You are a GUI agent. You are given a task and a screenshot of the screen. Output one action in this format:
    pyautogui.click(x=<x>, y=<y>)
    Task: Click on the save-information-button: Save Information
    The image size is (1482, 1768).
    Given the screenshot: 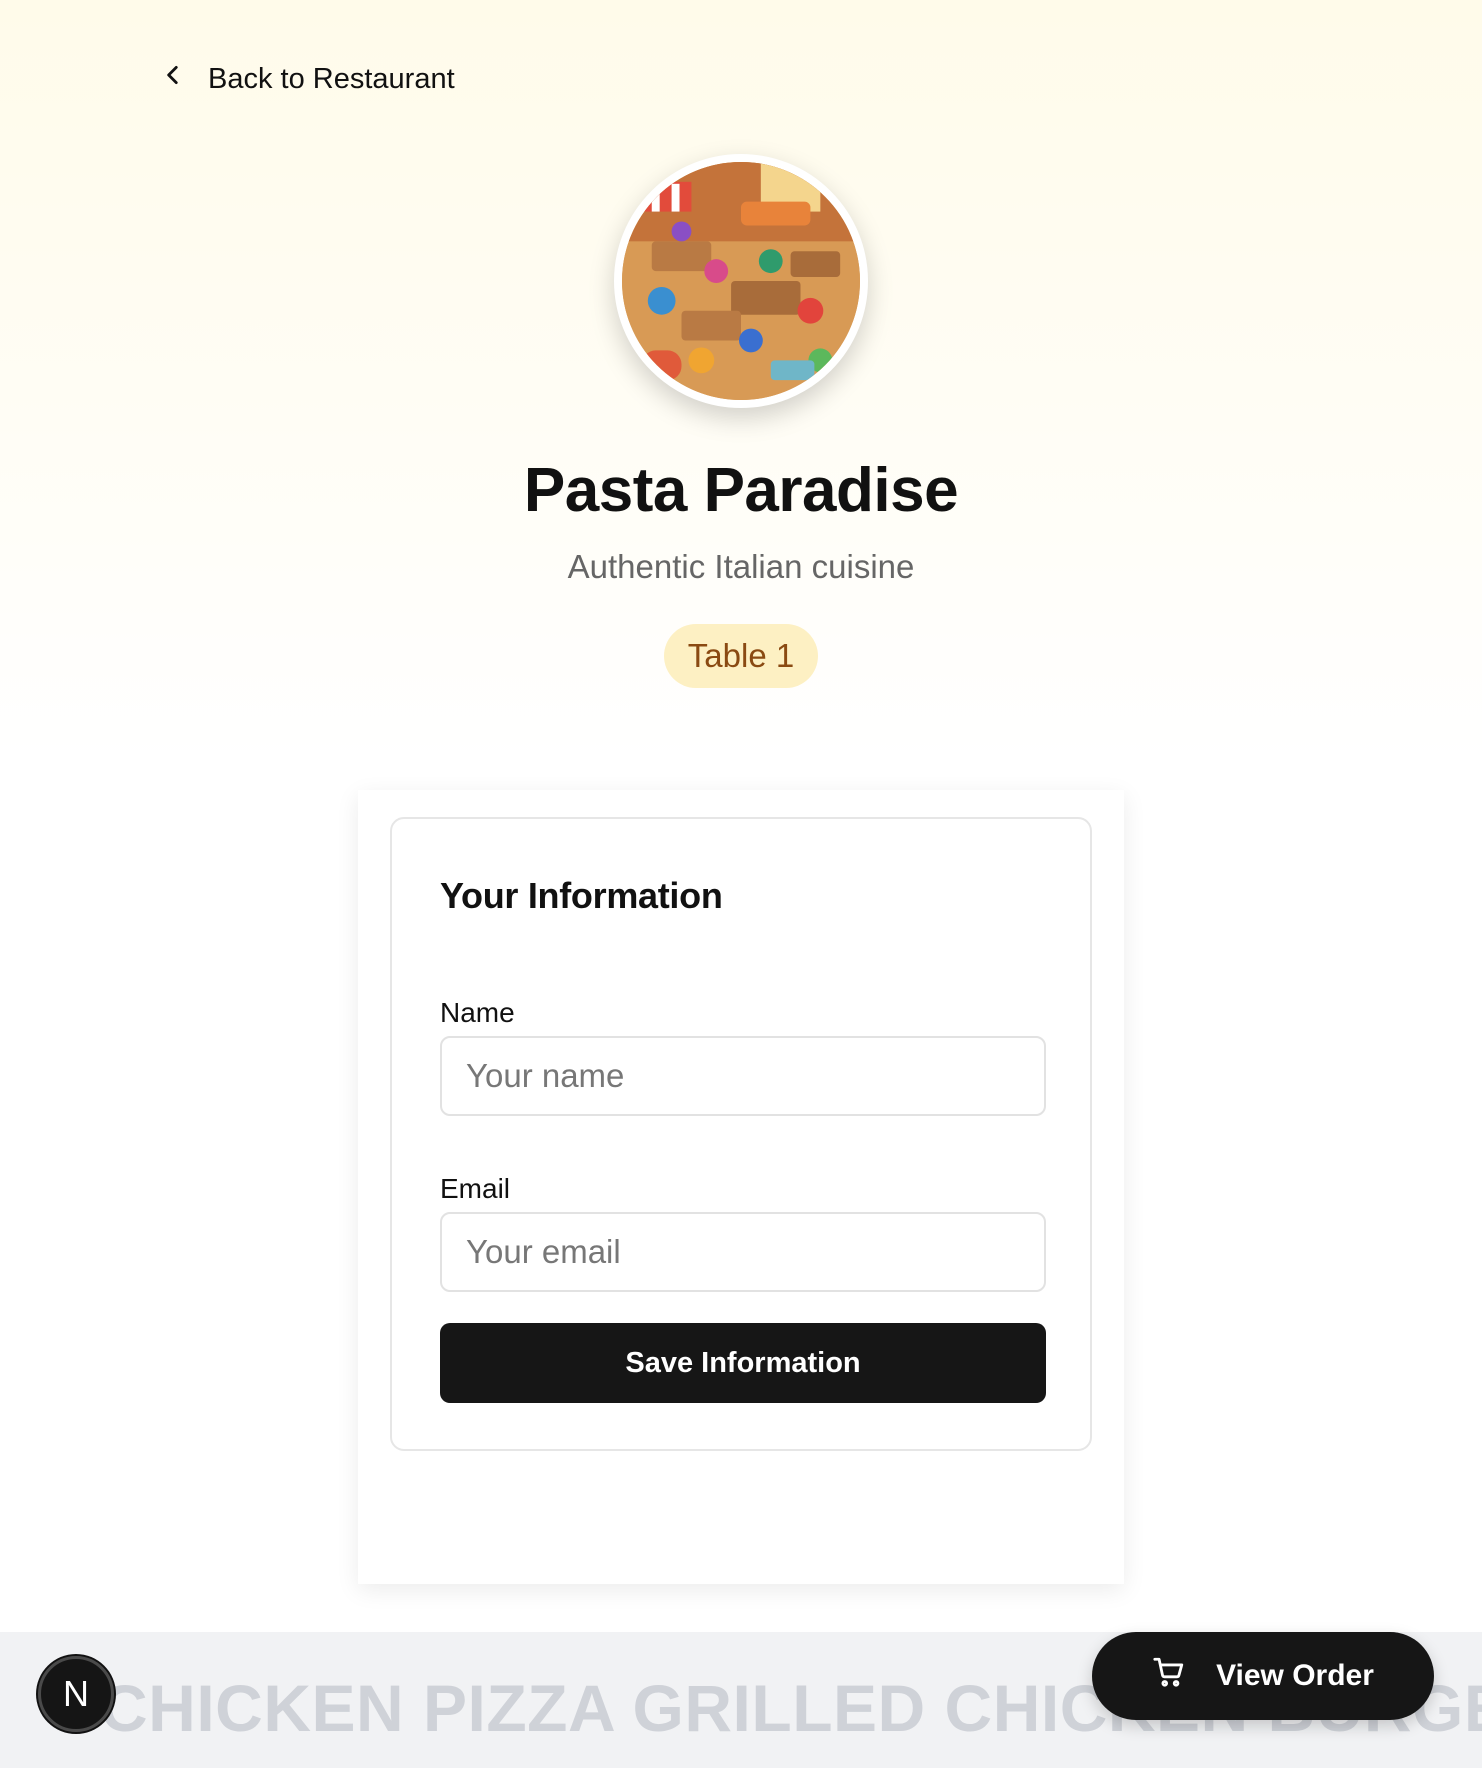 What is the action you would take?
    pyautogui.click(x=743, y=1363)
    